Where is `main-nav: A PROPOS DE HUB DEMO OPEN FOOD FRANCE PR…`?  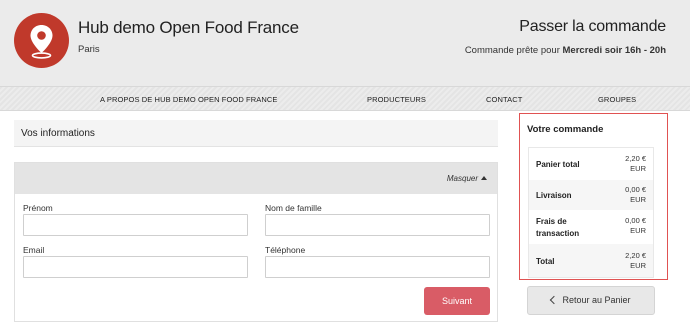
main-nav: A PROPOS DE HUB DEMO OPEN FOOD FRANCE PR… is located at coordinates (345, 98).